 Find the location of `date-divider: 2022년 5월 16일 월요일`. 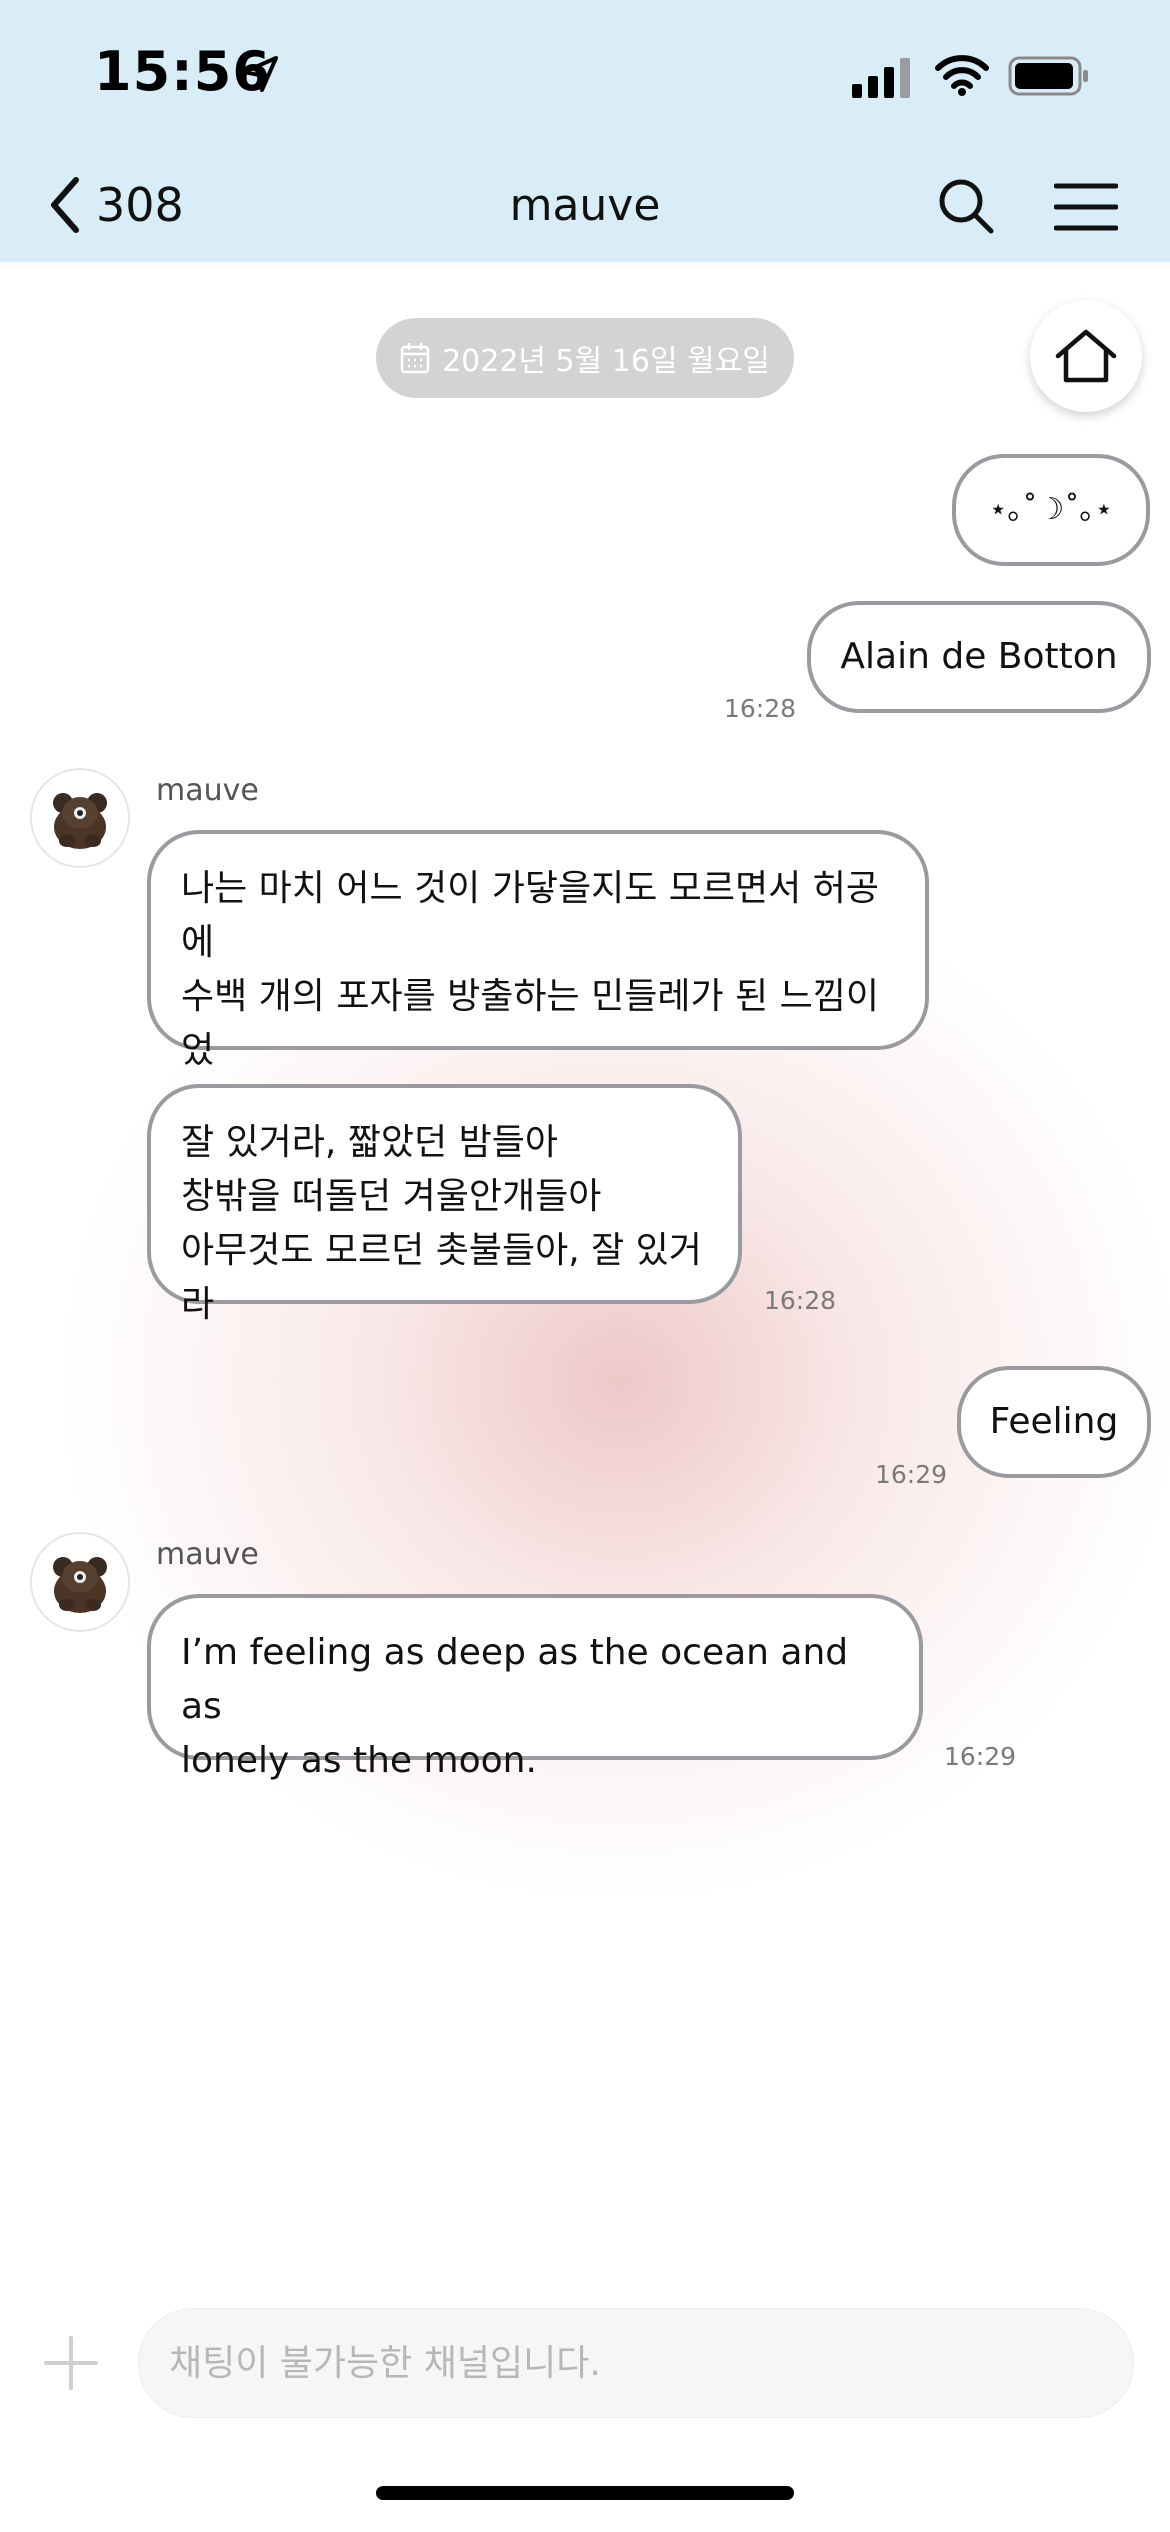

date-divider: 2022년 5월 16일 월요일 is located at coordinates (585, 358).